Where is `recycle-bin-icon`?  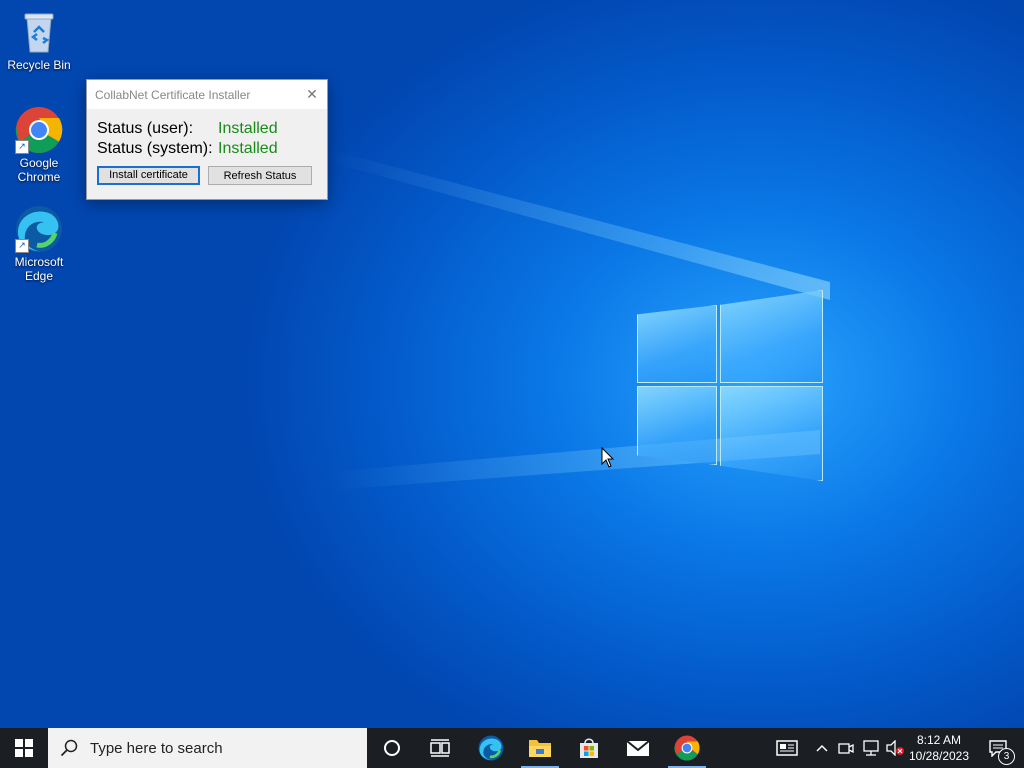
recycle-bin-icon is located at coordinates (39, 32).